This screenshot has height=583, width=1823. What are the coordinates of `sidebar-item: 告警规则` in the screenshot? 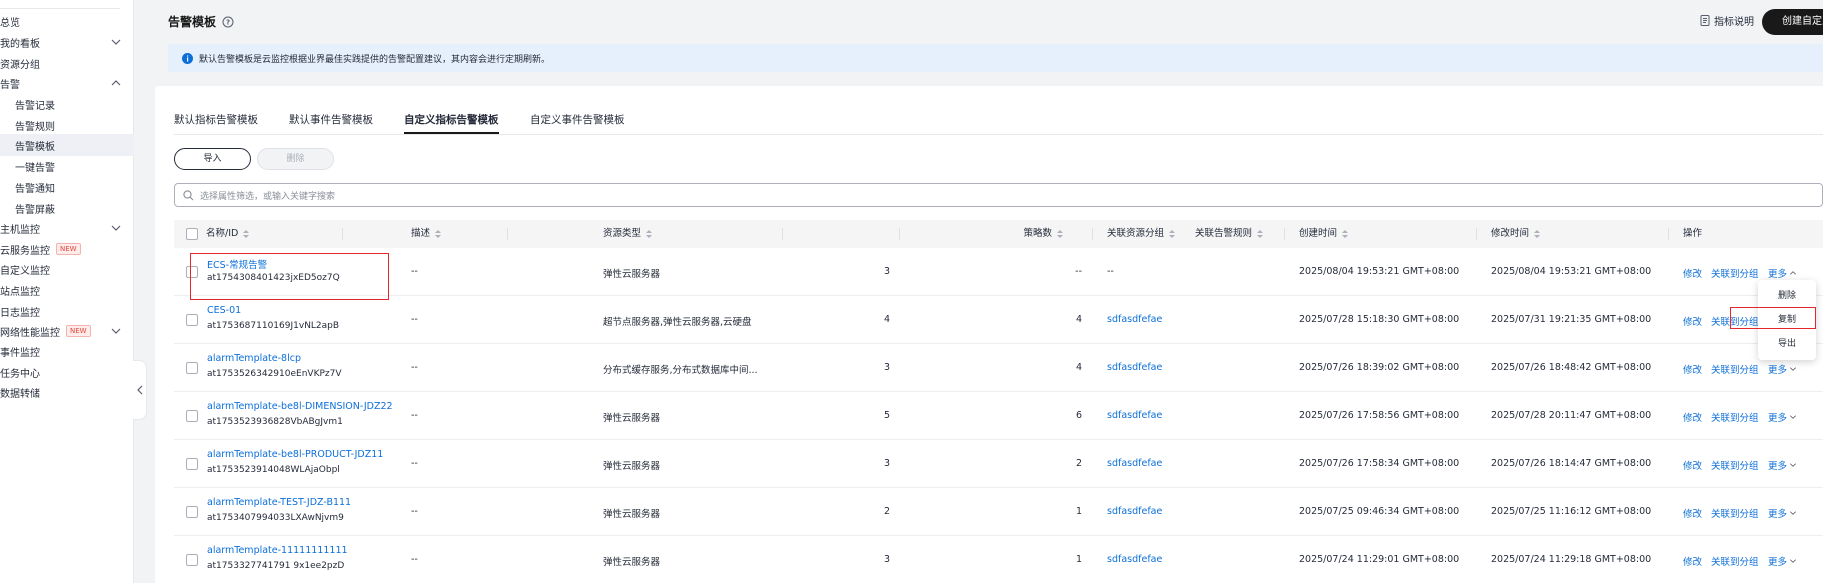 It's located at (67, 125).